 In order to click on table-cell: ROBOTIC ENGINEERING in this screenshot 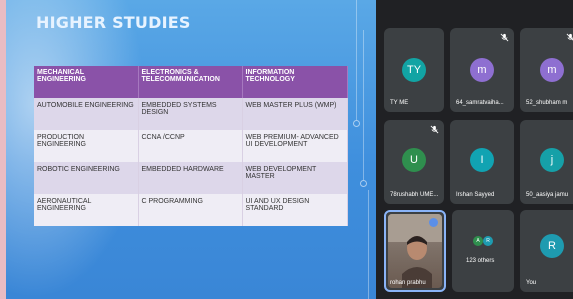, I will do `click(86, 178)`.